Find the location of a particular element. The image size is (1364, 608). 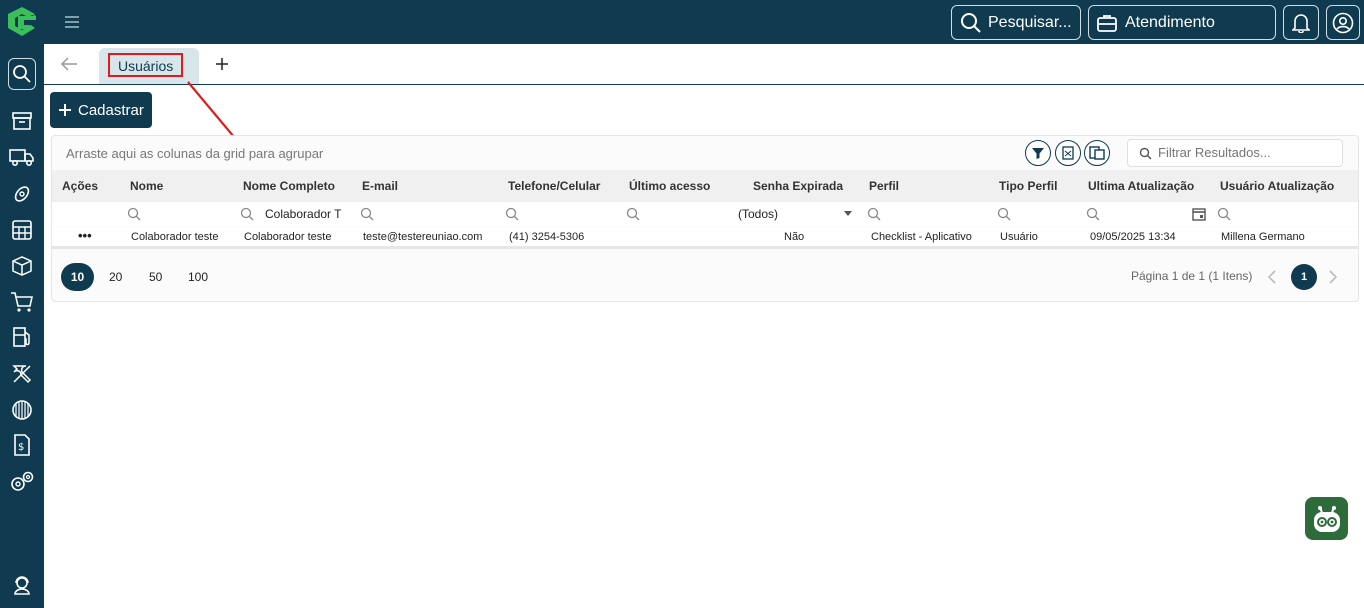

column-header-ultimo-acesso: Último acesso is located at coordinates (669, 186).